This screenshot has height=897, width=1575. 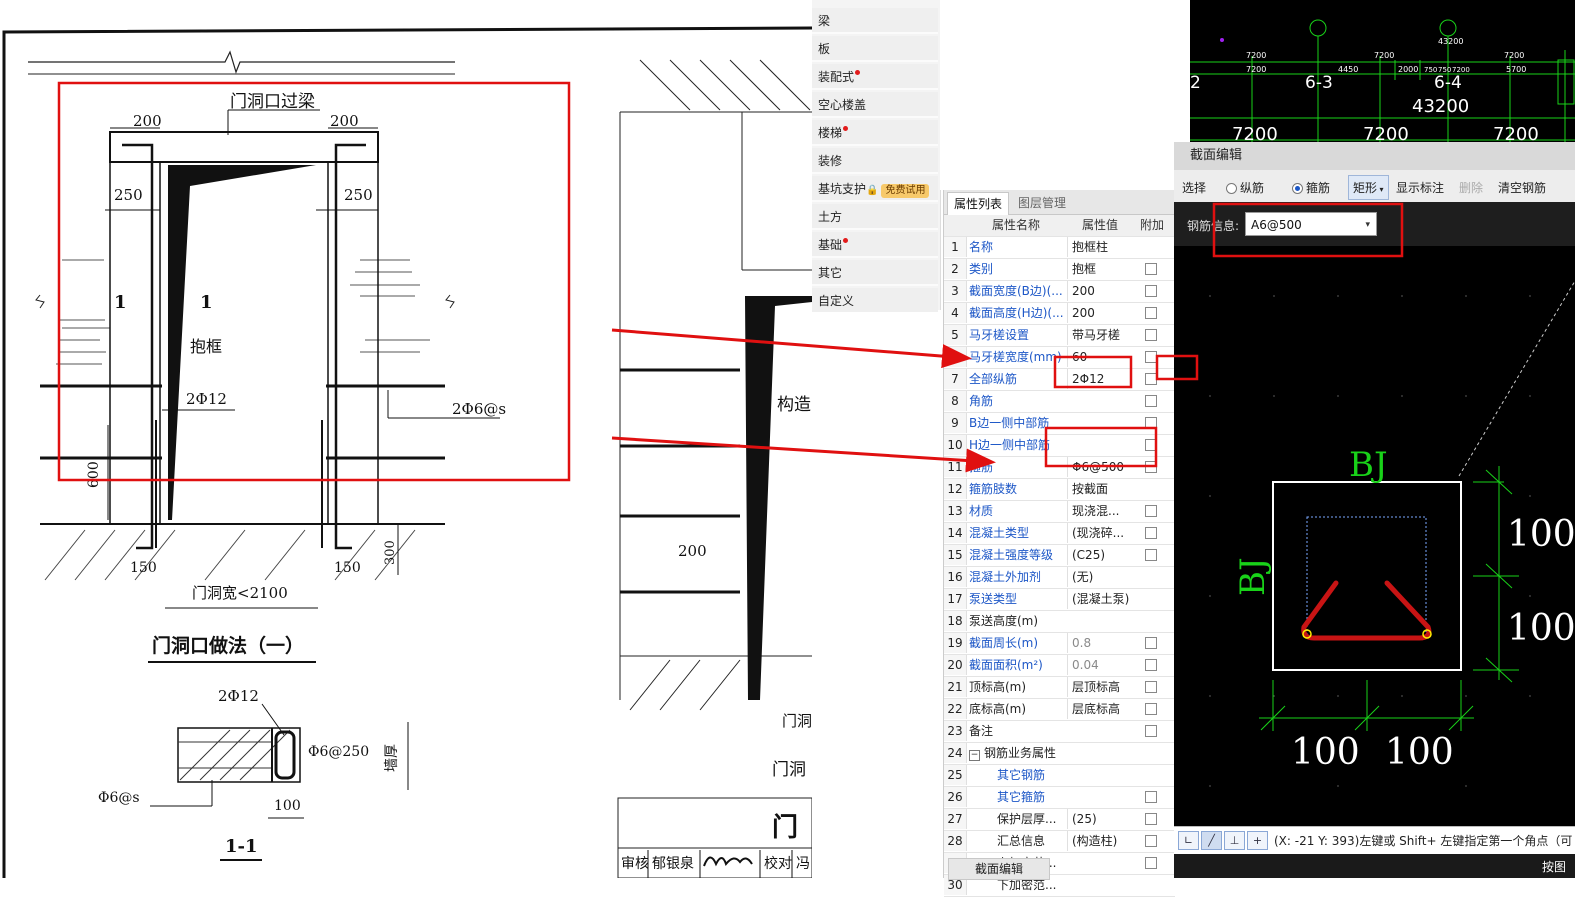 I want to click on rebar-info-select: A6@500 ▾, so click(x=1311, y=224).